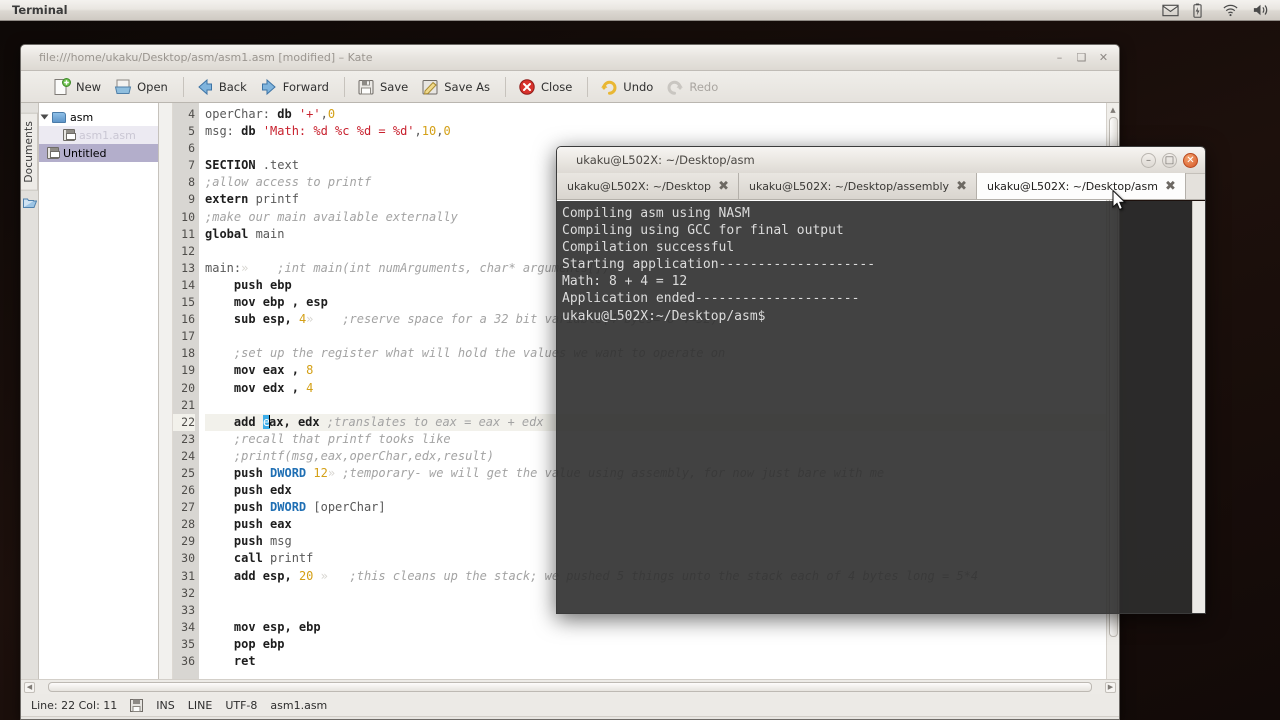  What do you see at coordinates (1190, 160) in the screenshot?
I see `terminal-close-button: ✕` at bounding box center [1190, 160].